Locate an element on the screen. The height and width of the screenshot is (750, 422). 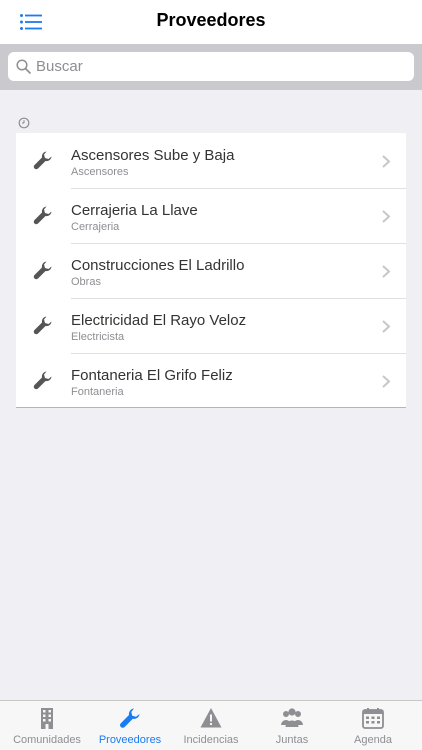
building-icon is located at coordinates (47, 718).